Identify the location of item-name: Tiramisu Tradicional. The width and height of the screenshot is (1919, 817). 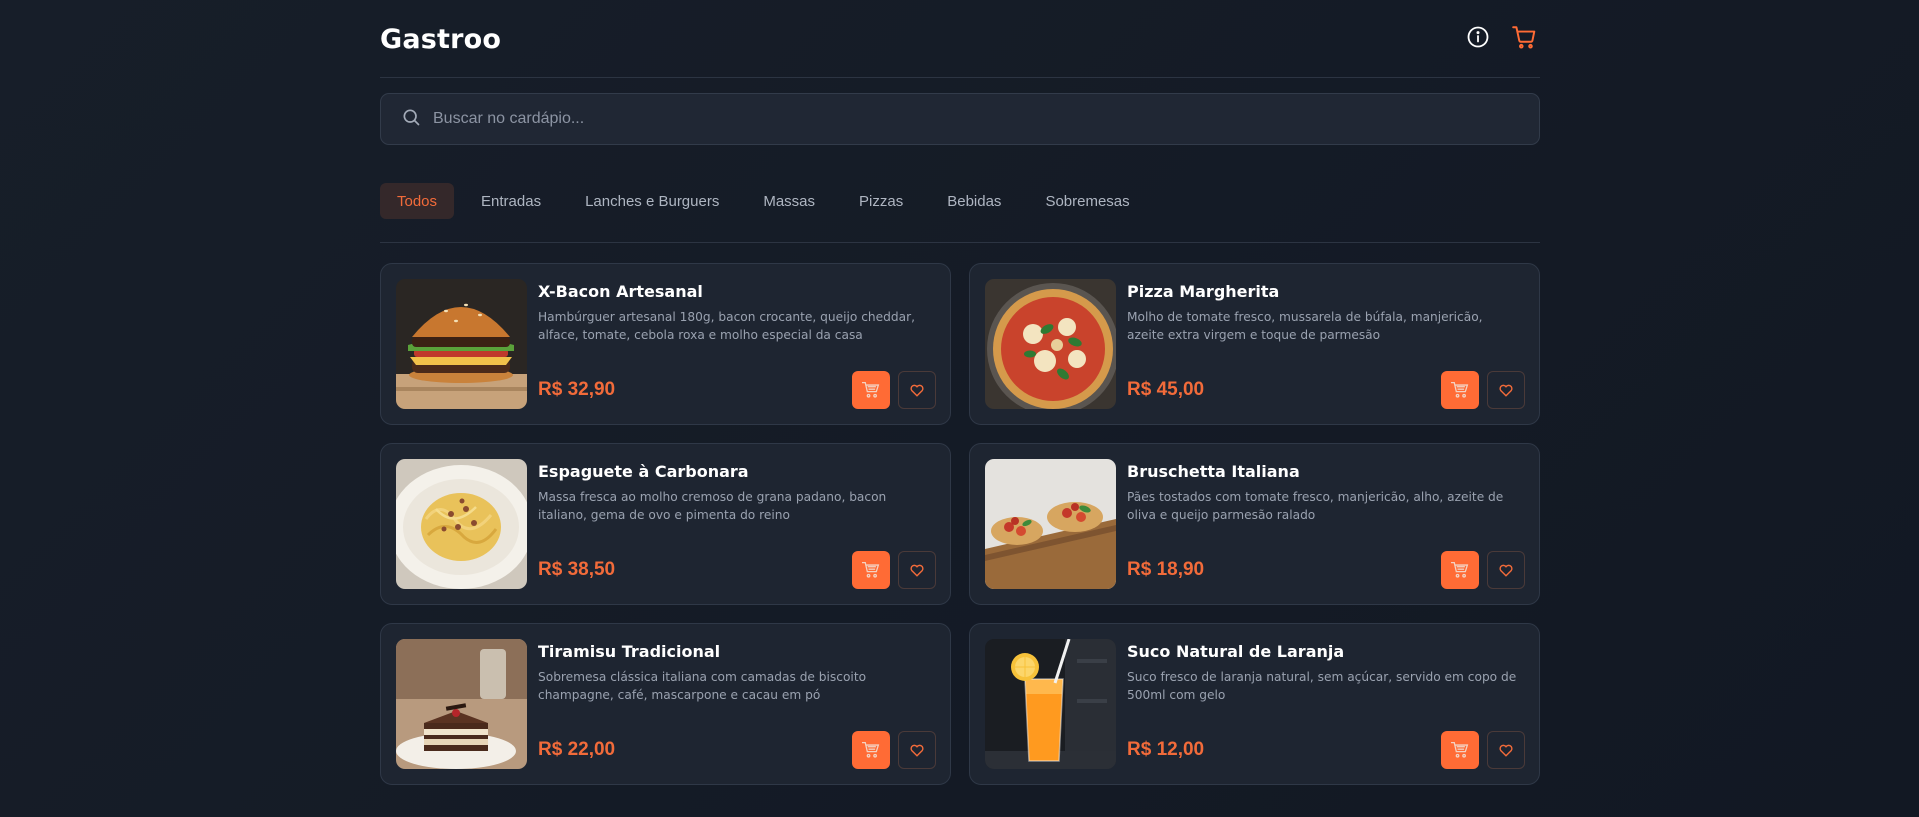
(629, 651).